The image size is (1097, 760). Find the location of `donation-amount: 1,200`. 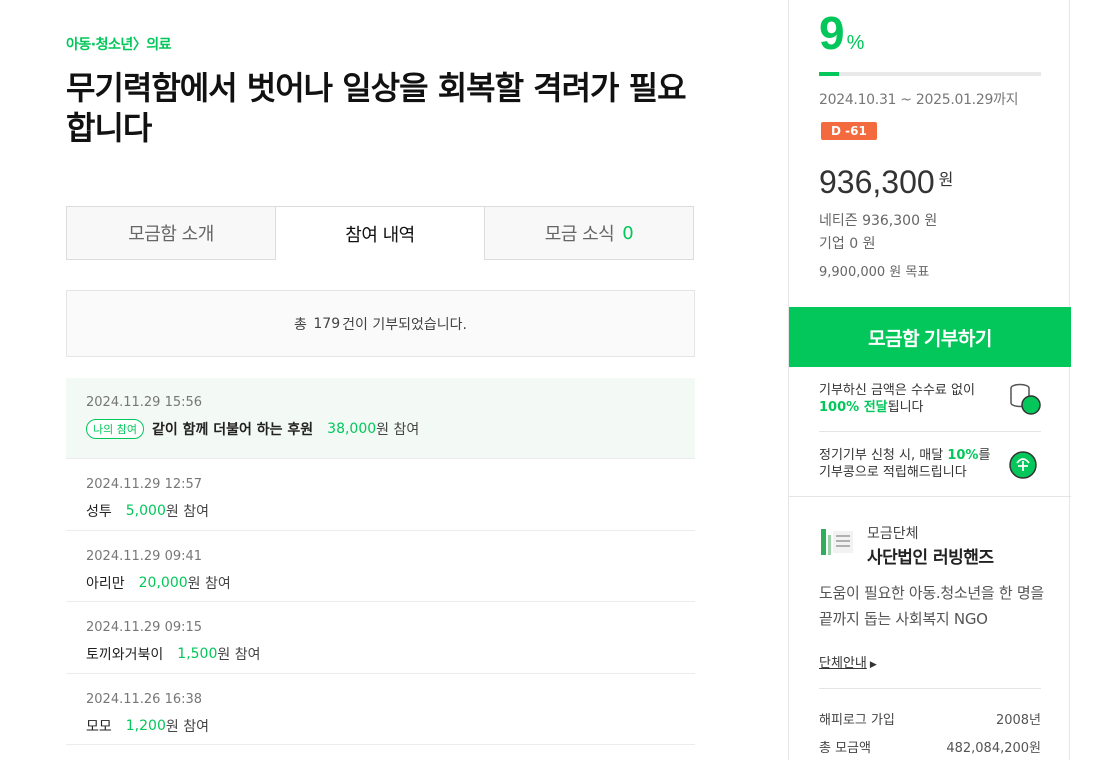

donation-amount: 1,200 is located at coordinates (145, 725).